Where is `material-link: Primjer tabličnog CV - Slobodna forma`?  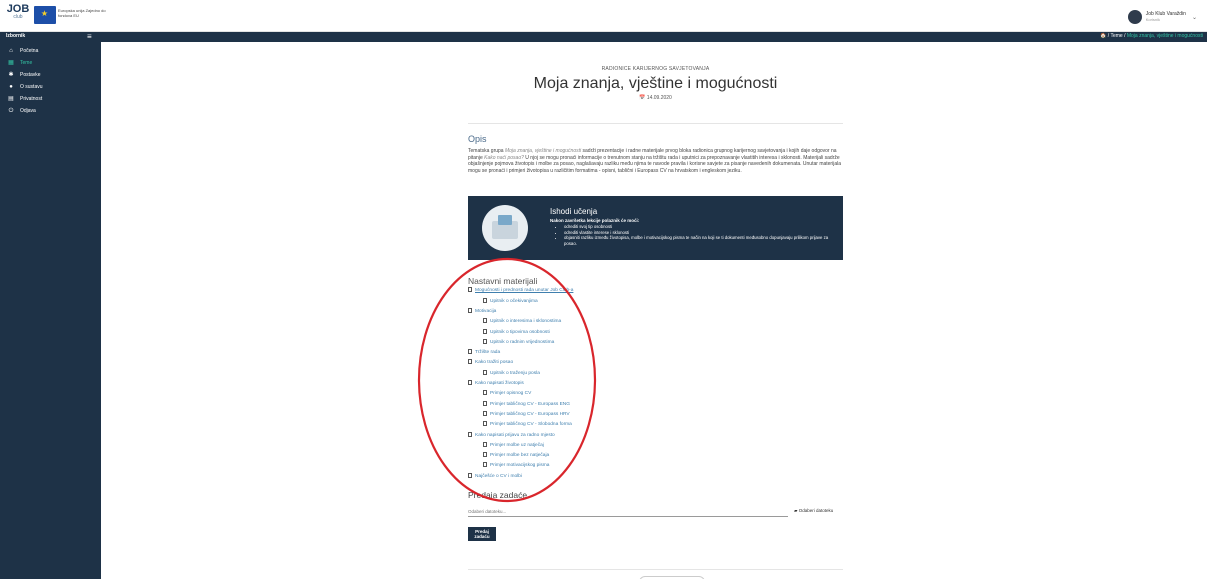 material-link: Primjer tabličnog CV - Slobodna forma is located at coordinates (531, 424).